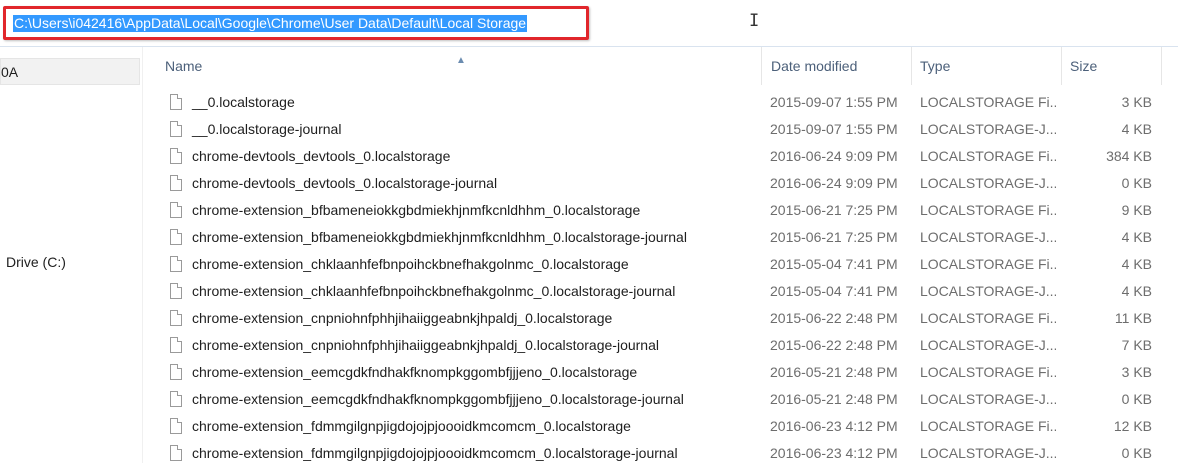  I want to click on column-header-size-label: Size, so click(1084, 66).